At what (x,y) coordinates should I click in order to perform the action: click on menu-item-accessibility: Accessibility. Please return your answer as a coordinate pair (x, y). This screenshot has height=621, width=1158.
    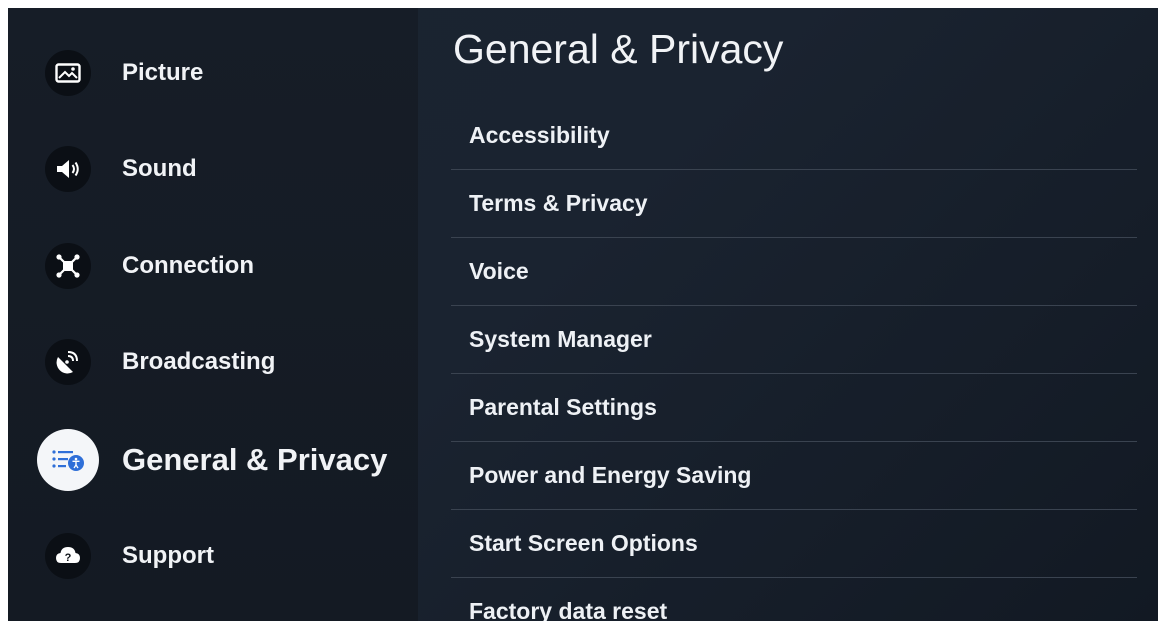
    Looking at the image, I should click on (794, 136).